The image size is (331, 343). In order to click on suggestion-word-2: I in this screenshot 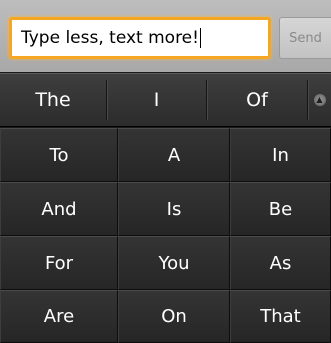, I will do `click(156, 100)`.